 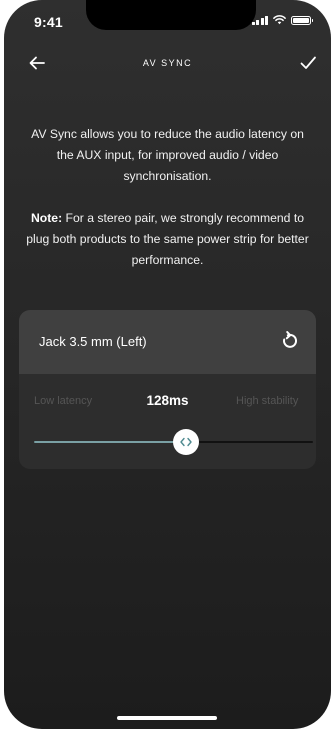 I want to click on input-name: Jack 3.5 mm (Left), so click(x=93, y=341).